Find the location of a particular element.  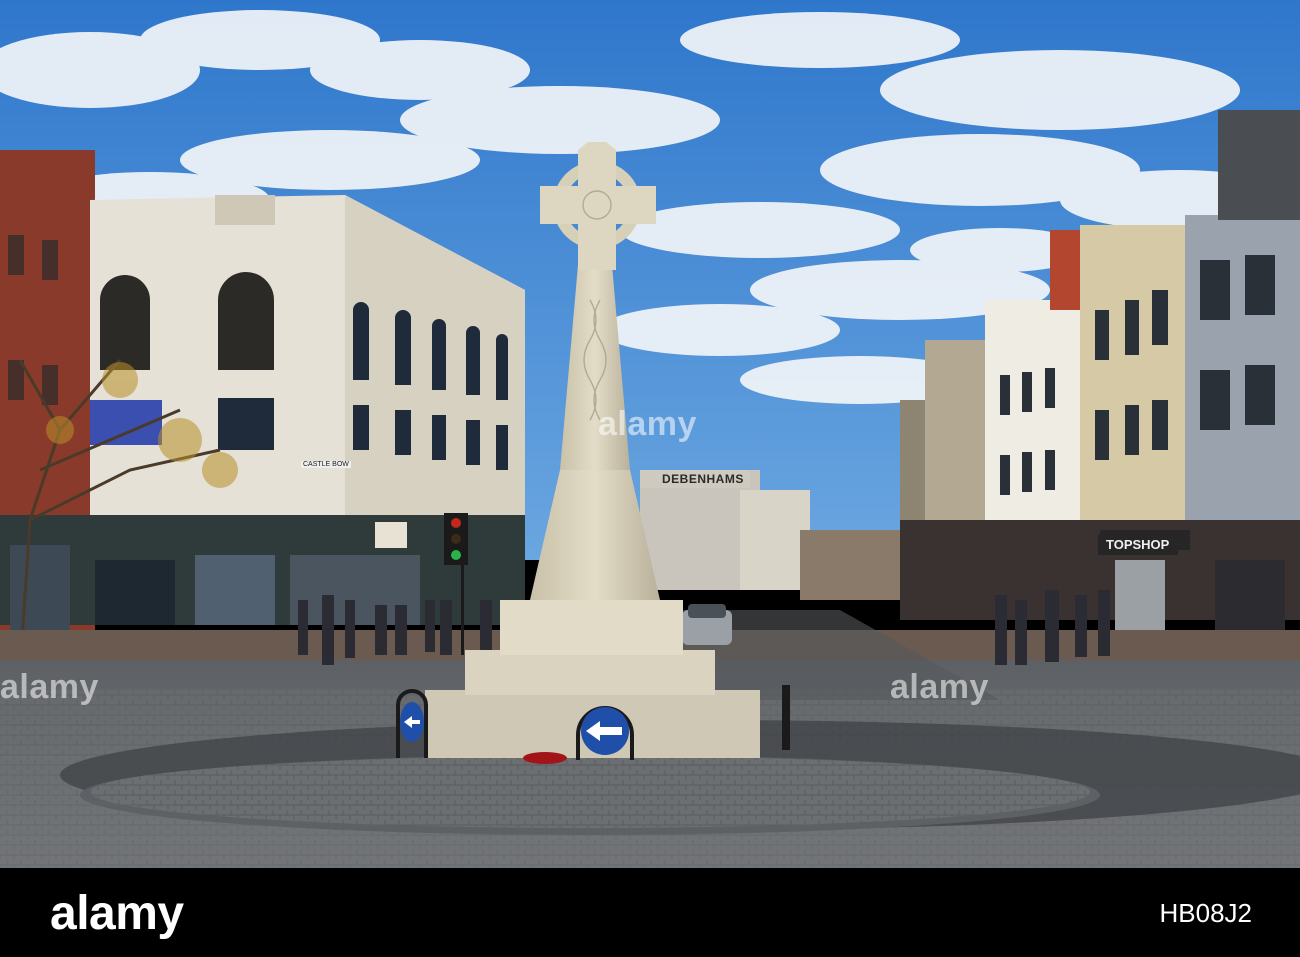

car is located at coordinates (707, 624).